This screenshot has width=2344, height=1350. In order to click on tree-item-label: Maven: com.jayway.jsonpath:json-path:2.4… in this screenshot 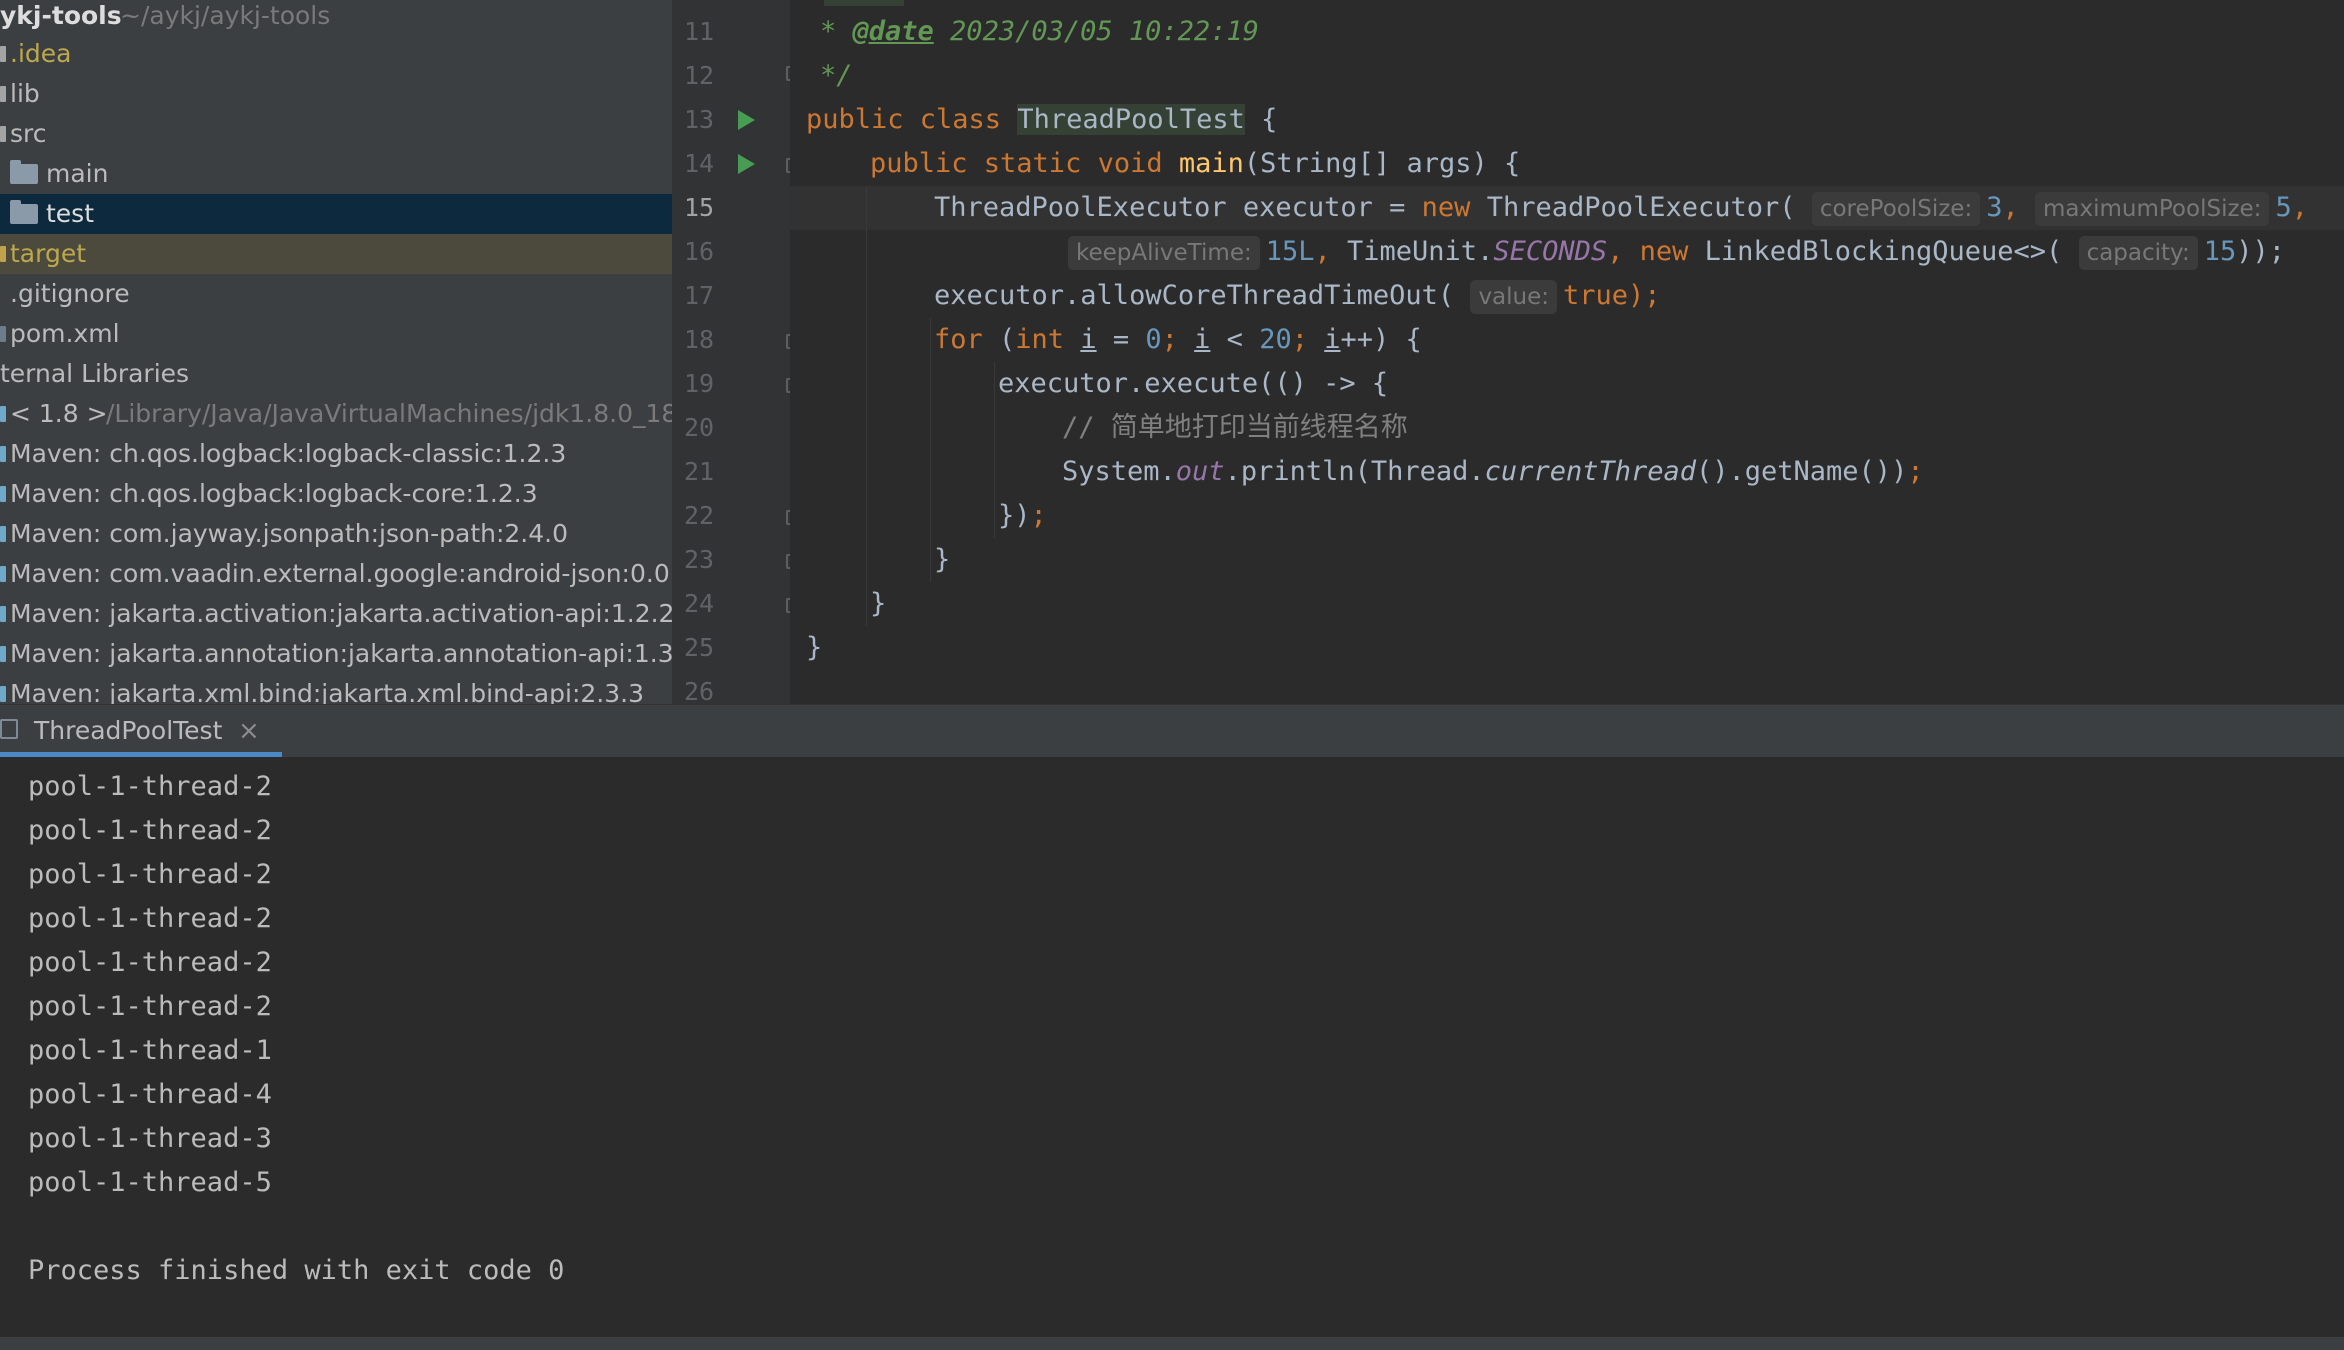, I will do `click(289, 533)`.